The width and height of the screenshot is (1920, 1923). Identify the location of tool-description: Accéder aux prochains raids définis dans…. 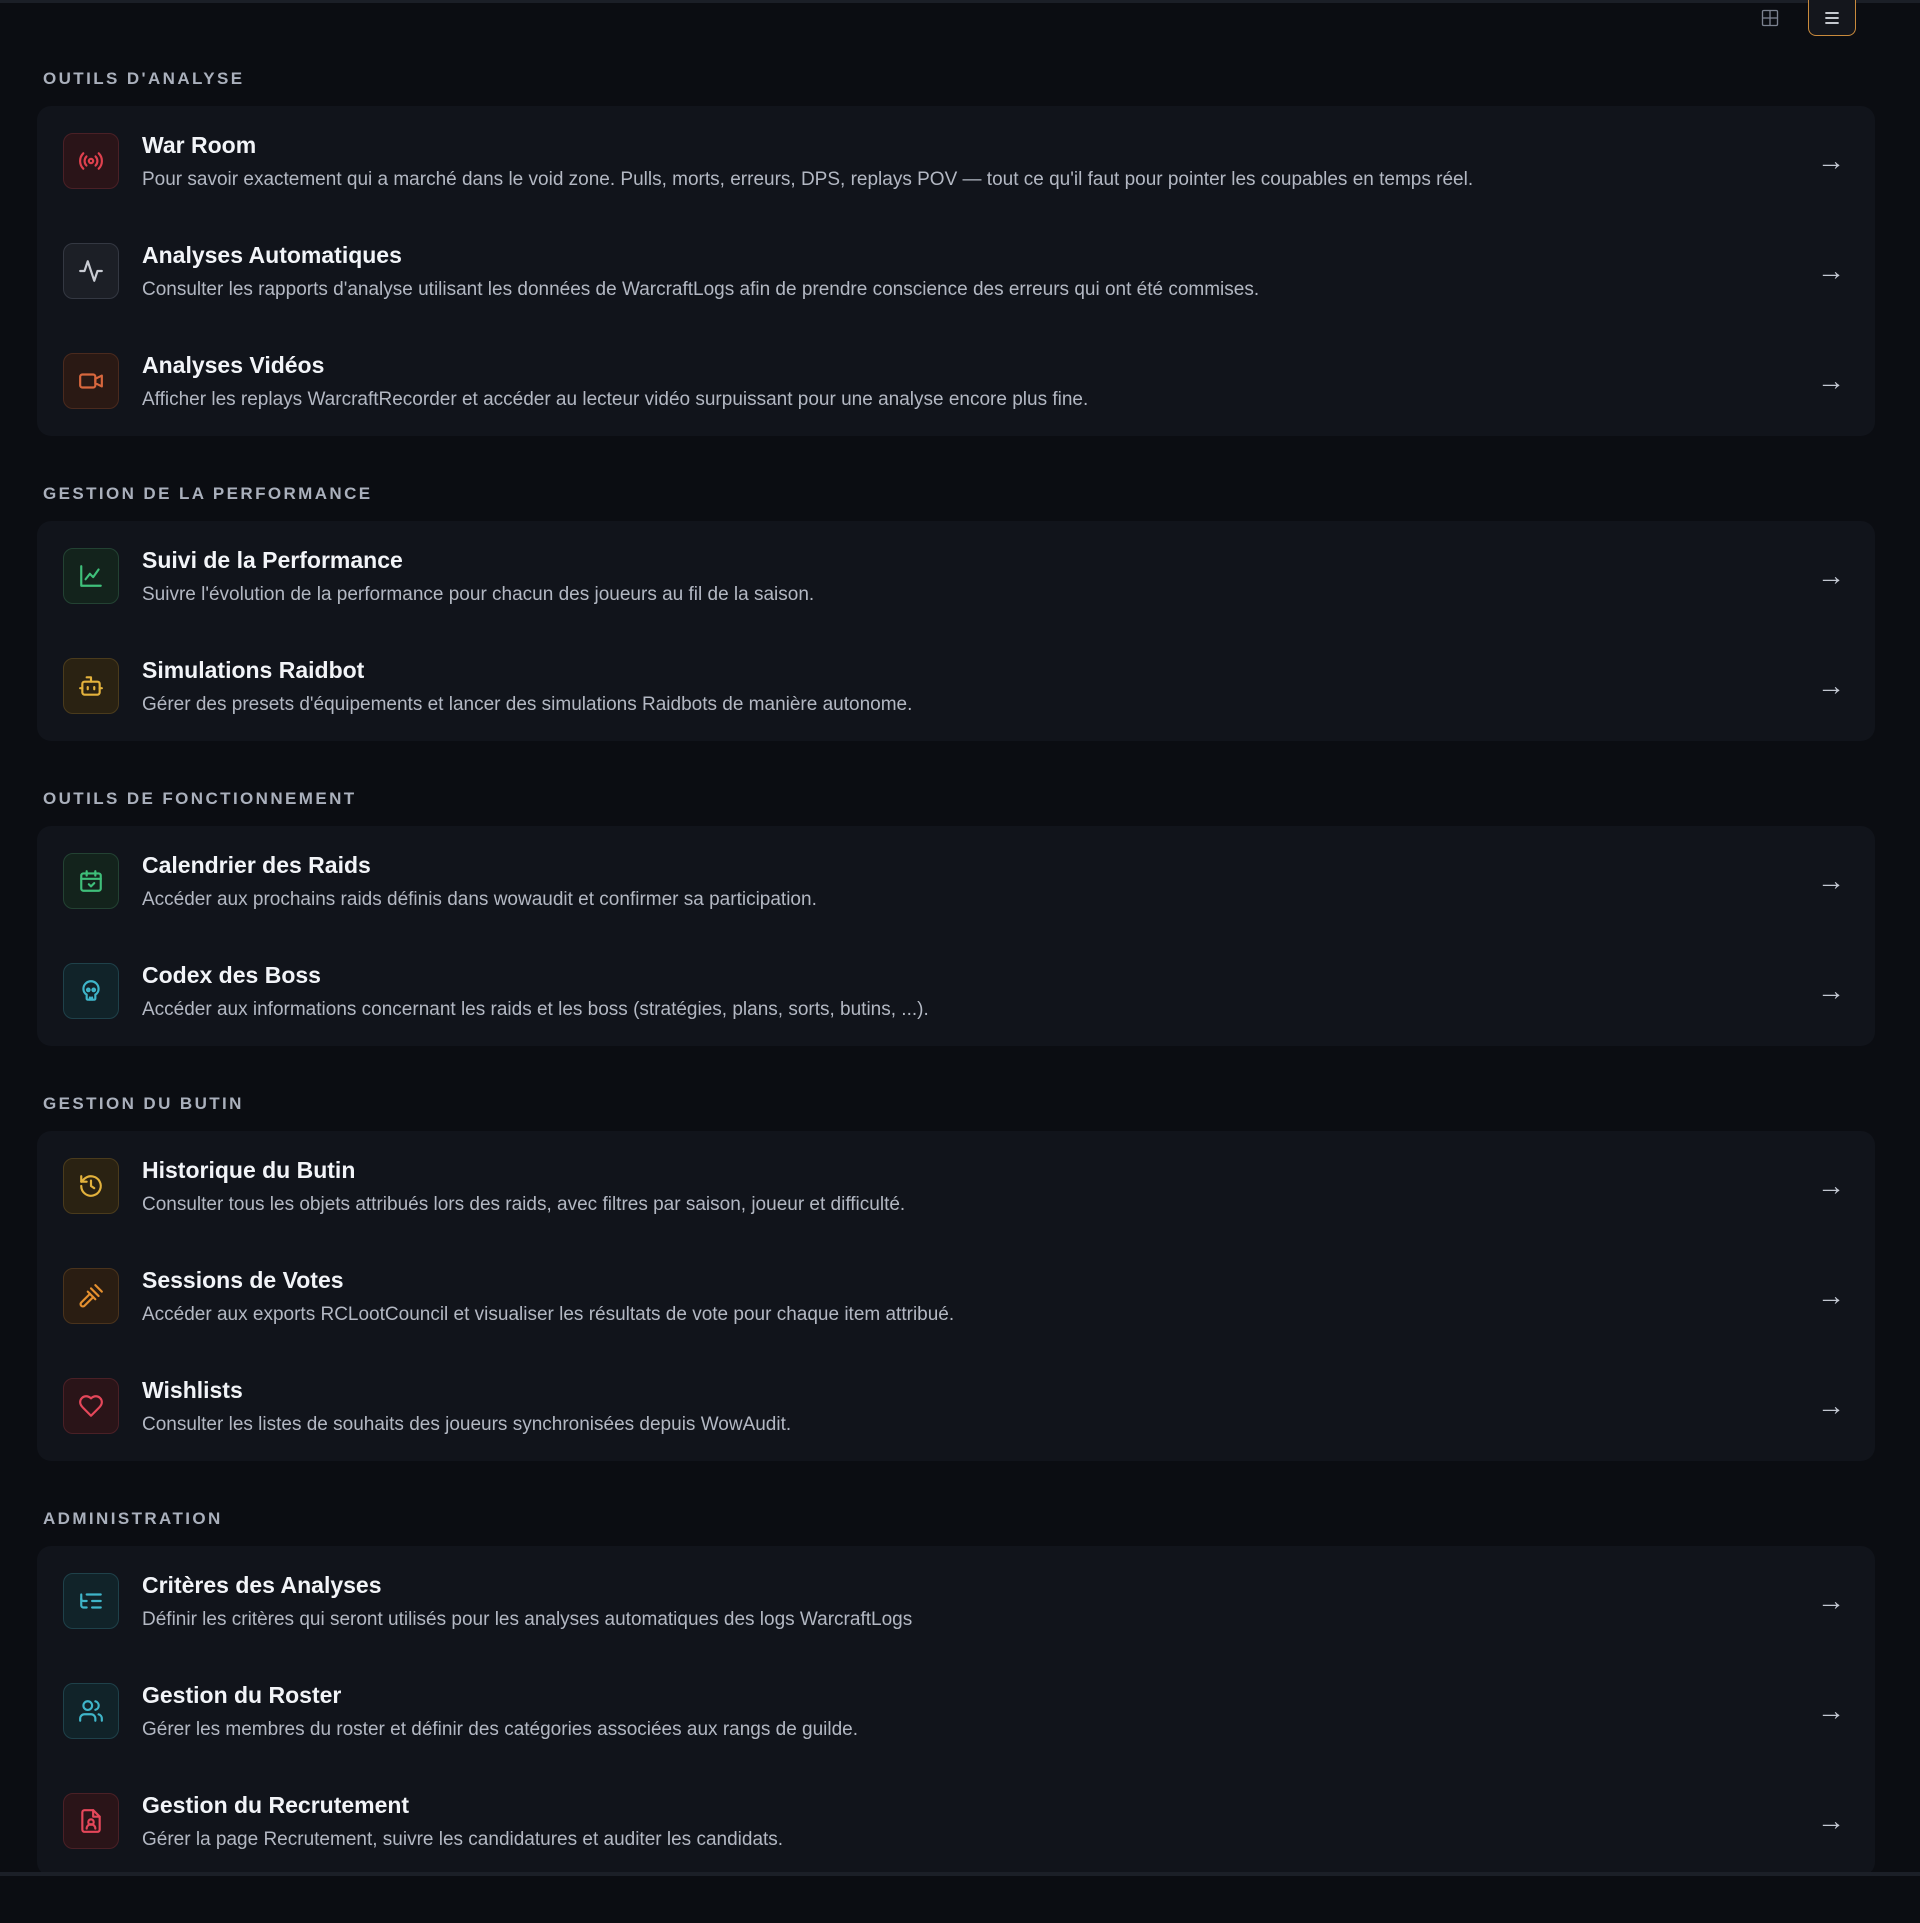
(479, 899).